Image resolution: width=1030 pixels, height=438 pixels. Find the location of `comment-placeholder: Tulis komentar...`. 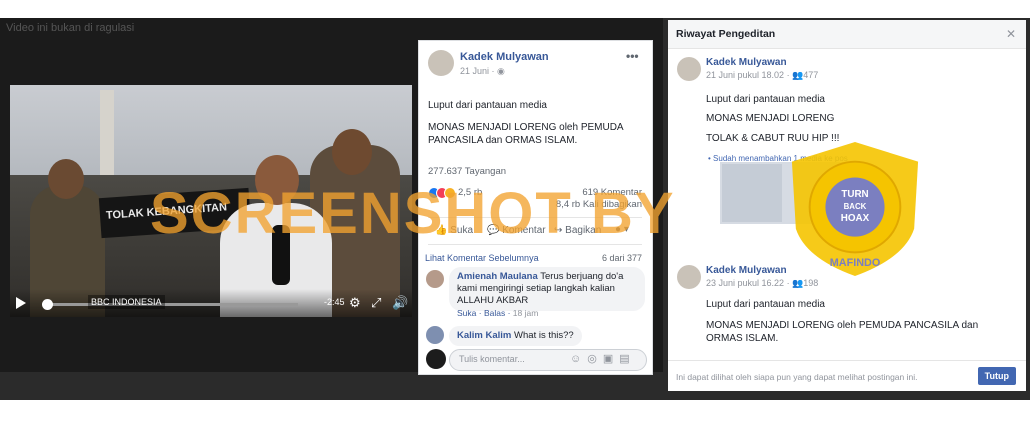

comment-placeholder: Tulis komentar... is located at coordinates (492, 359).